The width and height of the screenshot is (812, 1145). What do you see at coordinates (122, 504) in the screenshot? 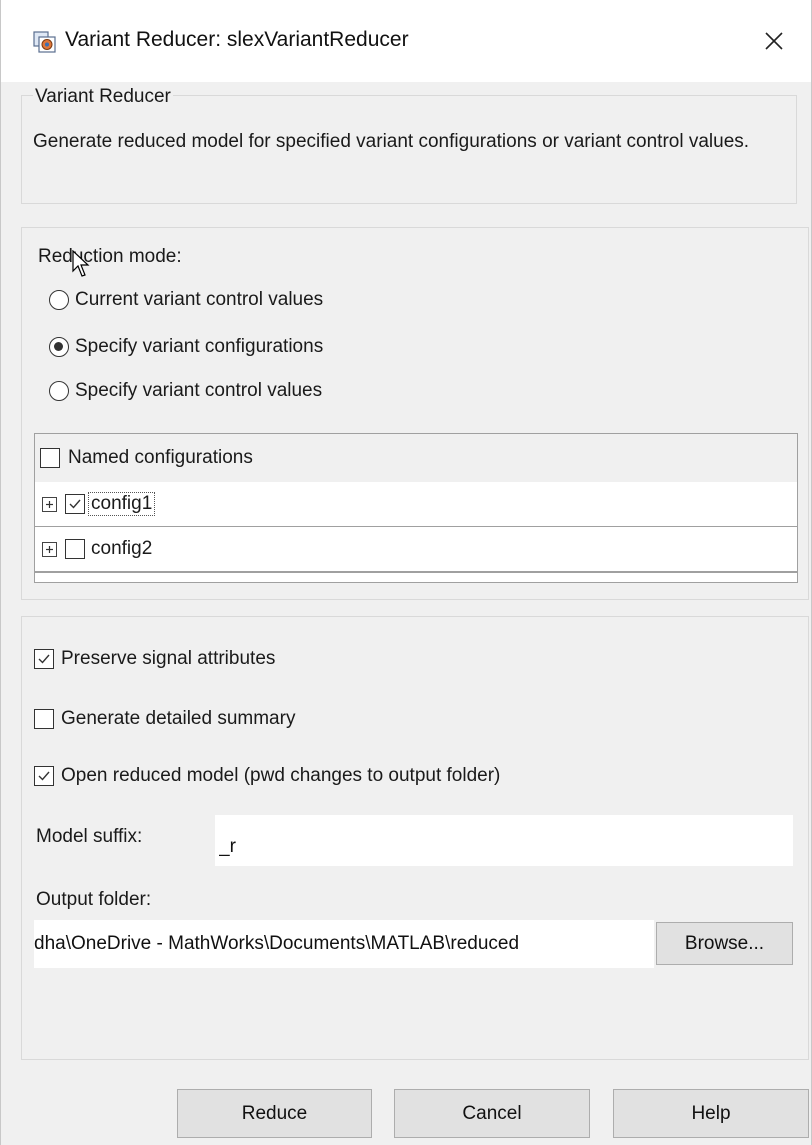
I see `config-name: config1` at bounding box center [122, 504].